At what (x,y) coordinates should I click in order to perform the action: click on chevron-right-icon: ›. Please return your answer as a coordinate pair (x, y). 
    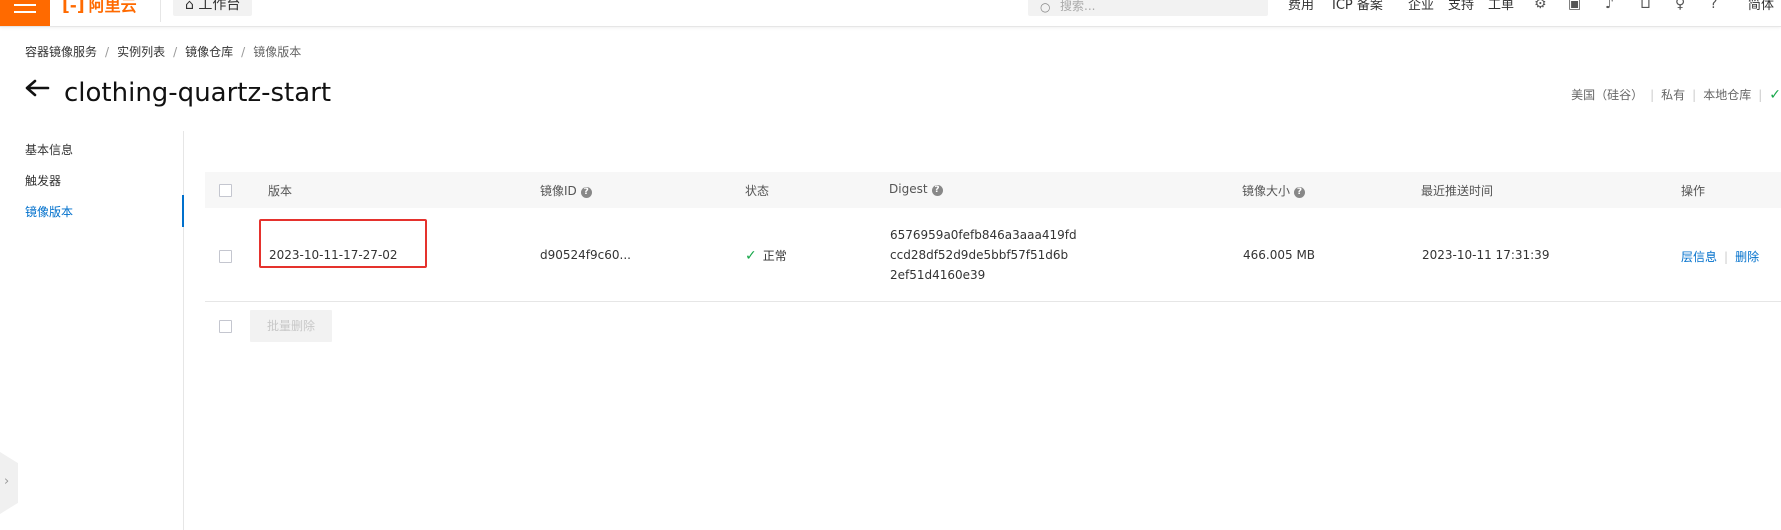
    Looking at the image, I should click on (7, 481).